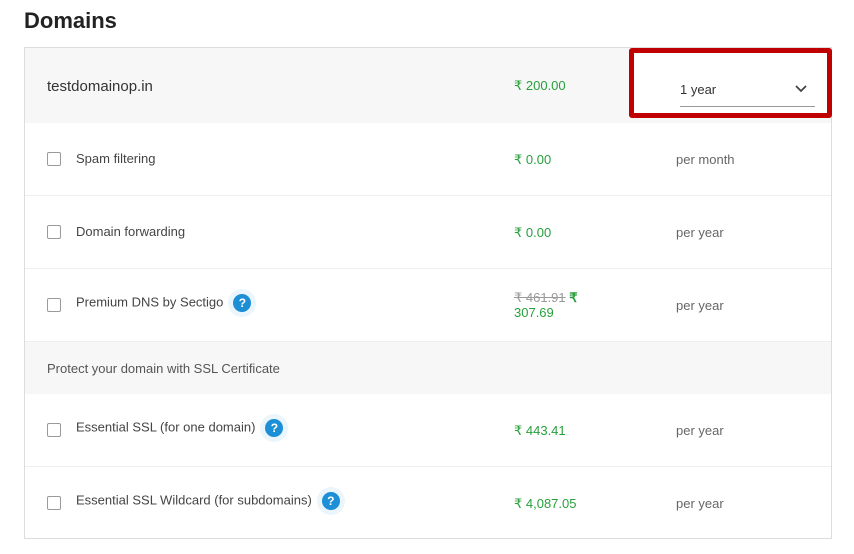  Describe the element at coordinates (54, 305) in the screenshot. I see `premium-dns-checkbox` at that location.